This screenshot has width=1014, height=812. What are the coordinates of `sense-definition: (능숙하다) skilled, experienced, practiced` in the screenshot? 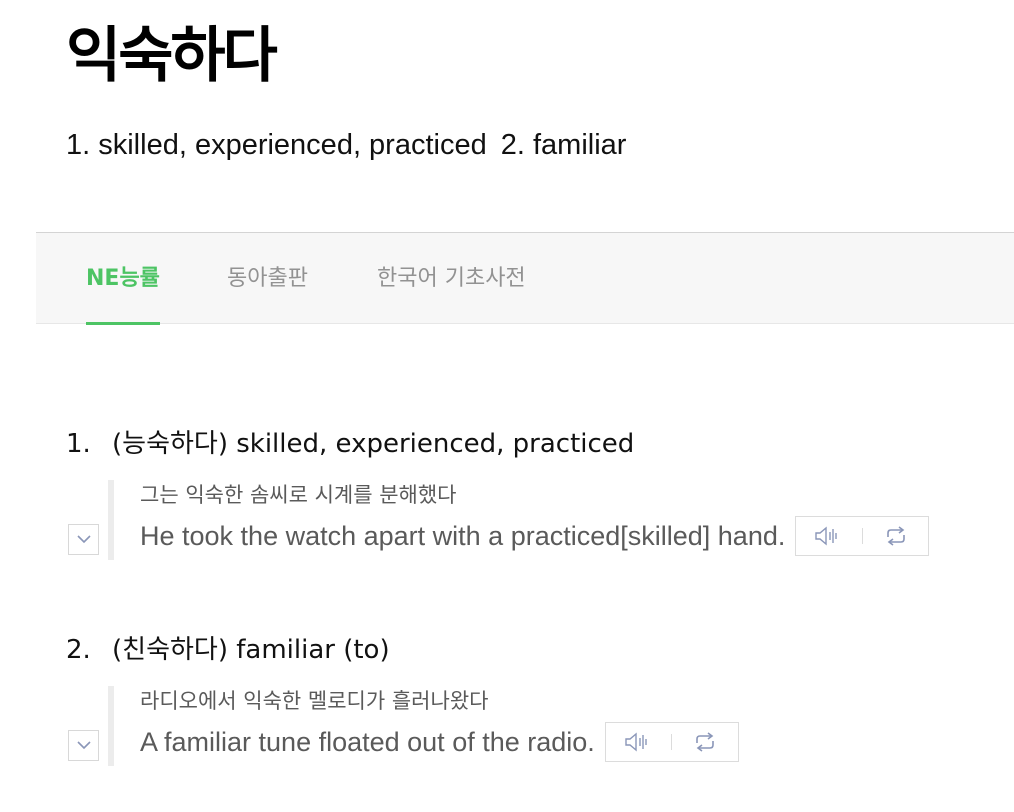 It's located at (373, 444).